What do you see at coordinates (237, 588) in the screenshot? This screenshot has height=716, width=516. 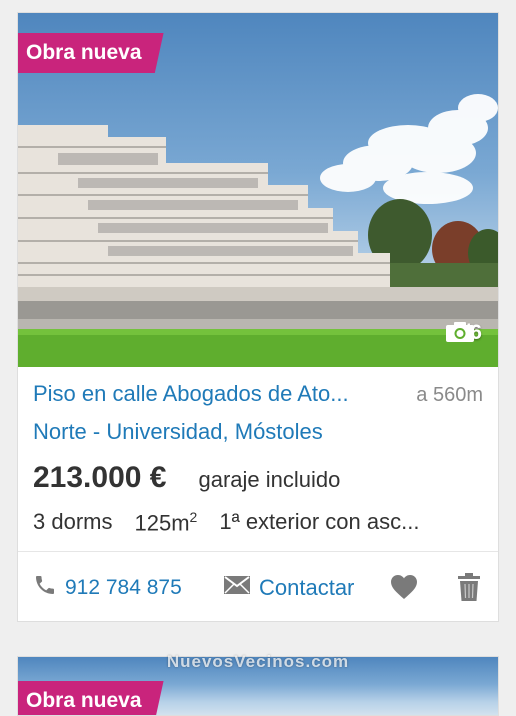 I see `envelope-icon` at bounding box center [237, 588].